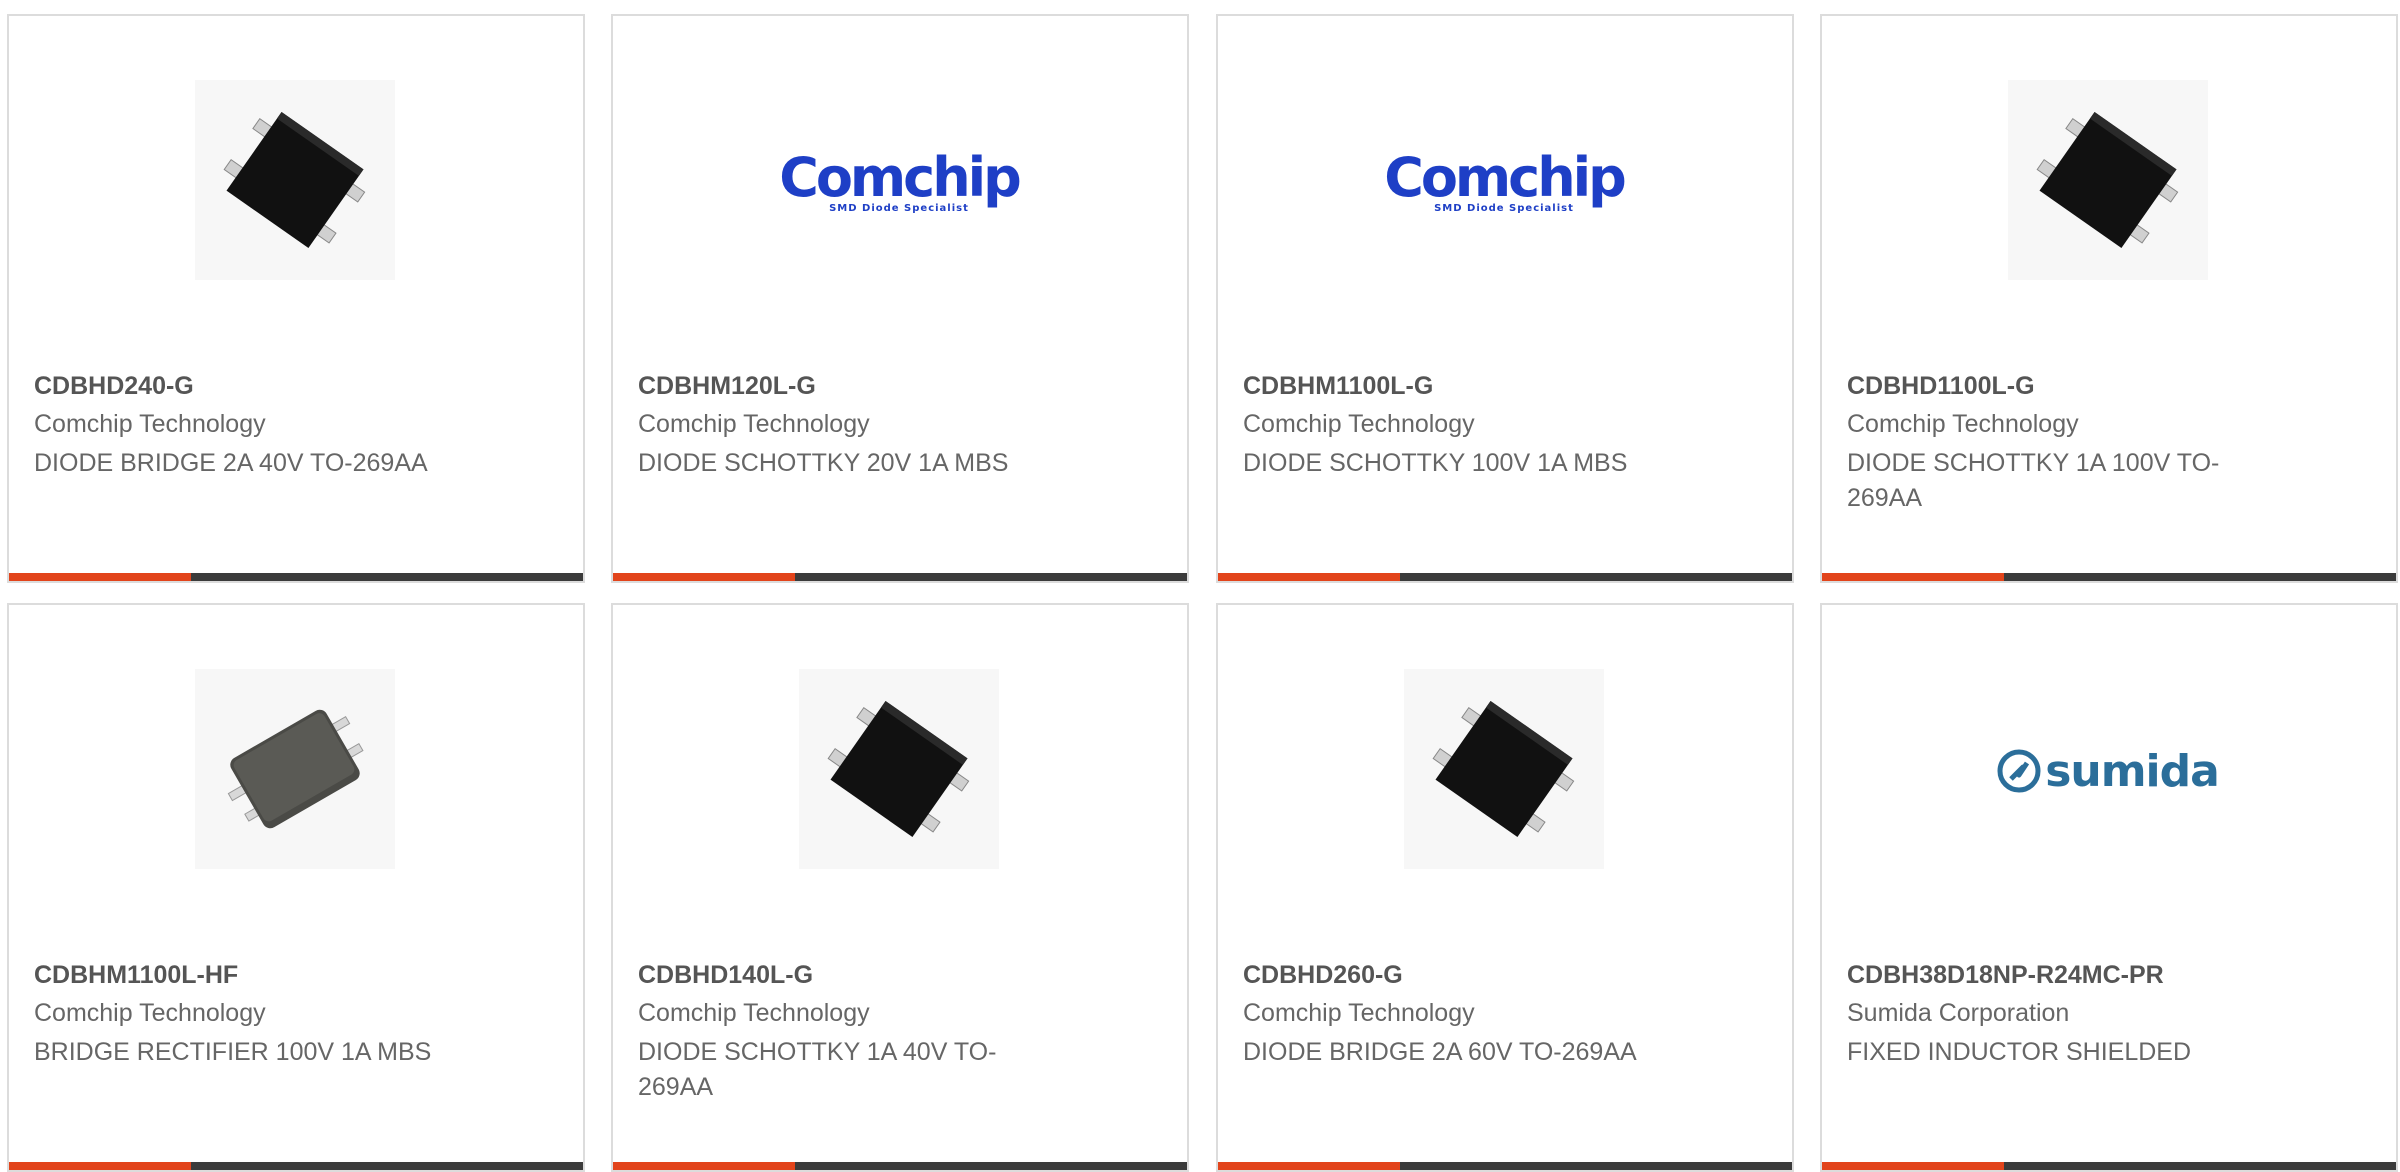 The width and height of the screenshot is (2400, 1172). Describe the element at coordinates (1958, 1013) in the screenshot. I see `manufacturer-name: Sumida Corporation` at that location.